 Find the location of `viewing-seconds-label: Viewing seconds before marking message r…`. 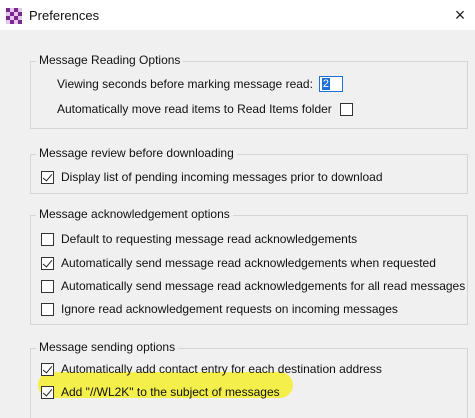

viewing-seconds-label: Viewing seconds before marking message r… is located at coordinates (185, 84).